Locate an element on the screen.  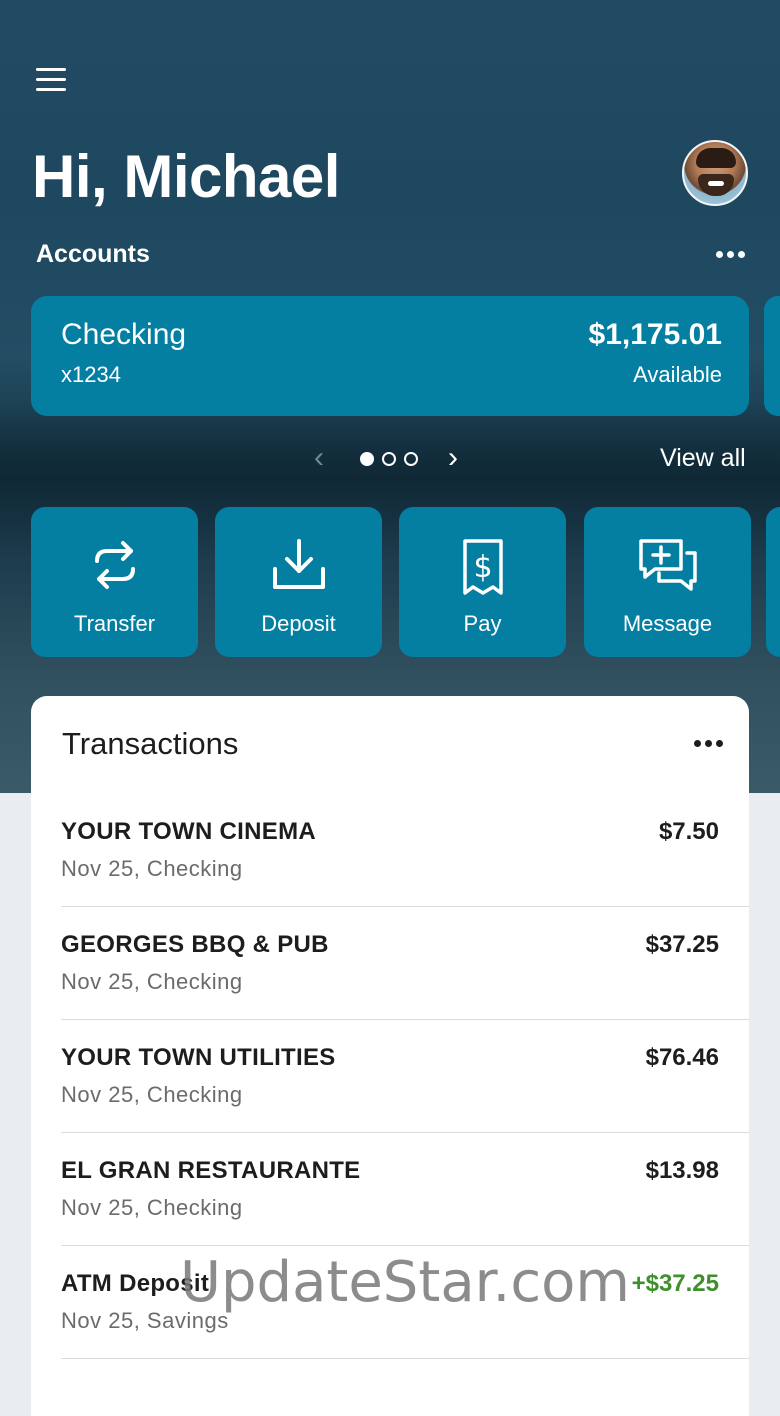
deposit-label: Deposit is located at coordinates (298, 623).